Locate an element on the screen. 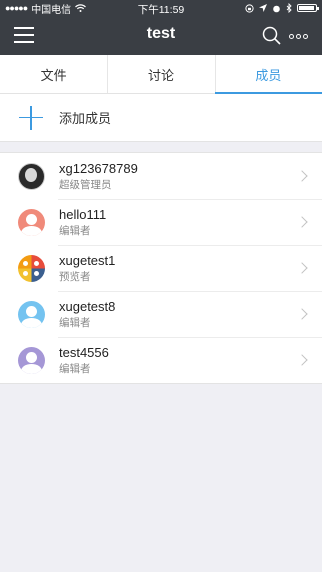 The width and height of the screenshot is (322, 572). add-member-label: 添加成员 is located at coordinates (85, 118).